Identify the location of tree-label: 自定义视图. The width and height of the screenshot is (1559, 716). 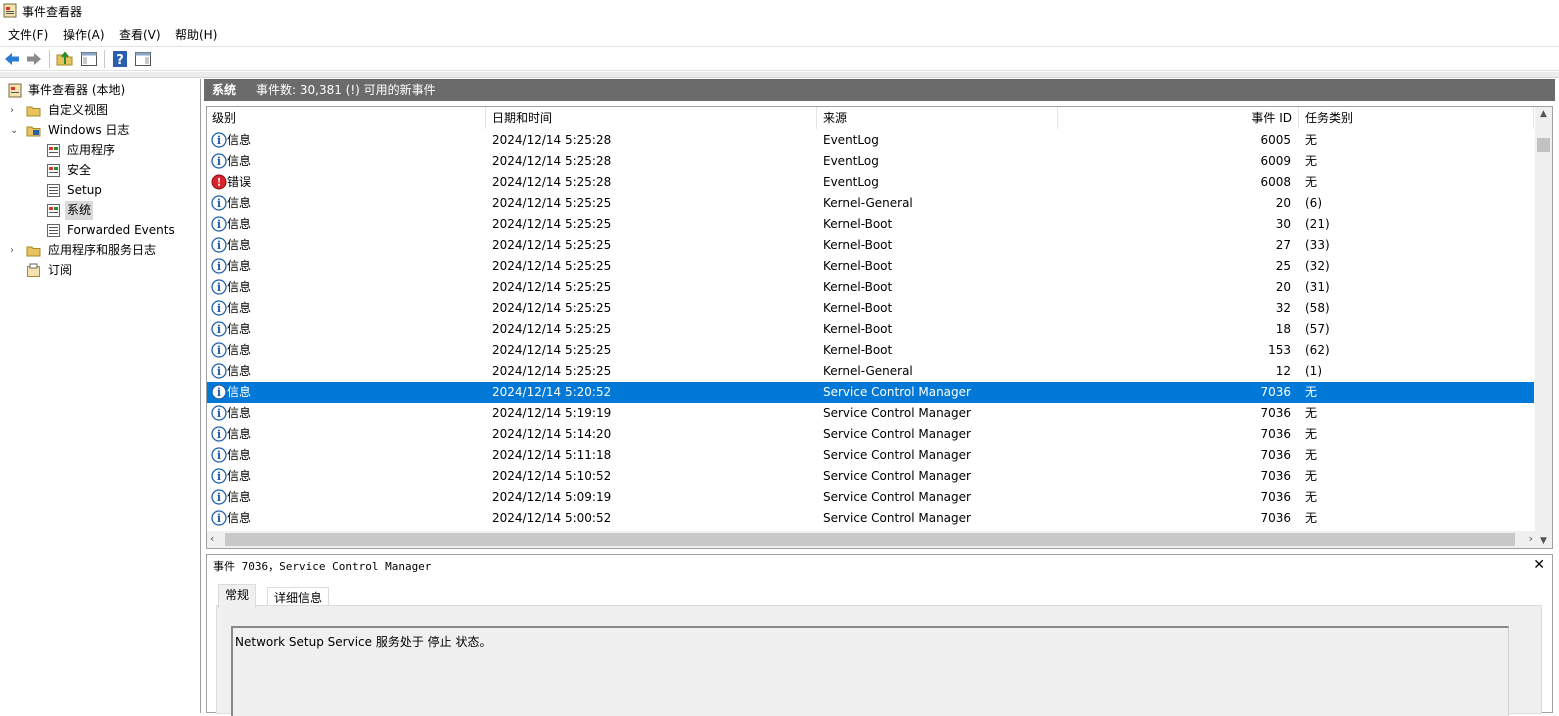
(78, 110).